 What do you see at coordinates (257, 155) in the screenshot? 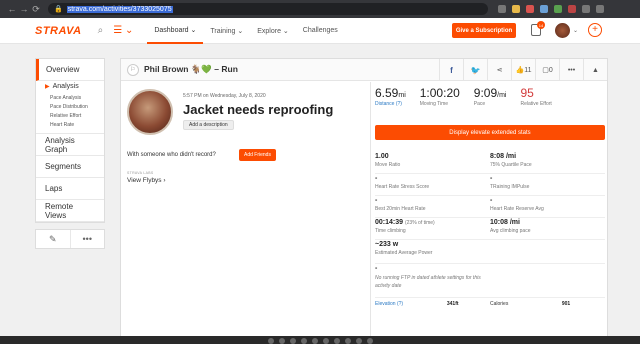
I see `add-friends-button: Add Friends` at bounding box center [257, 155].